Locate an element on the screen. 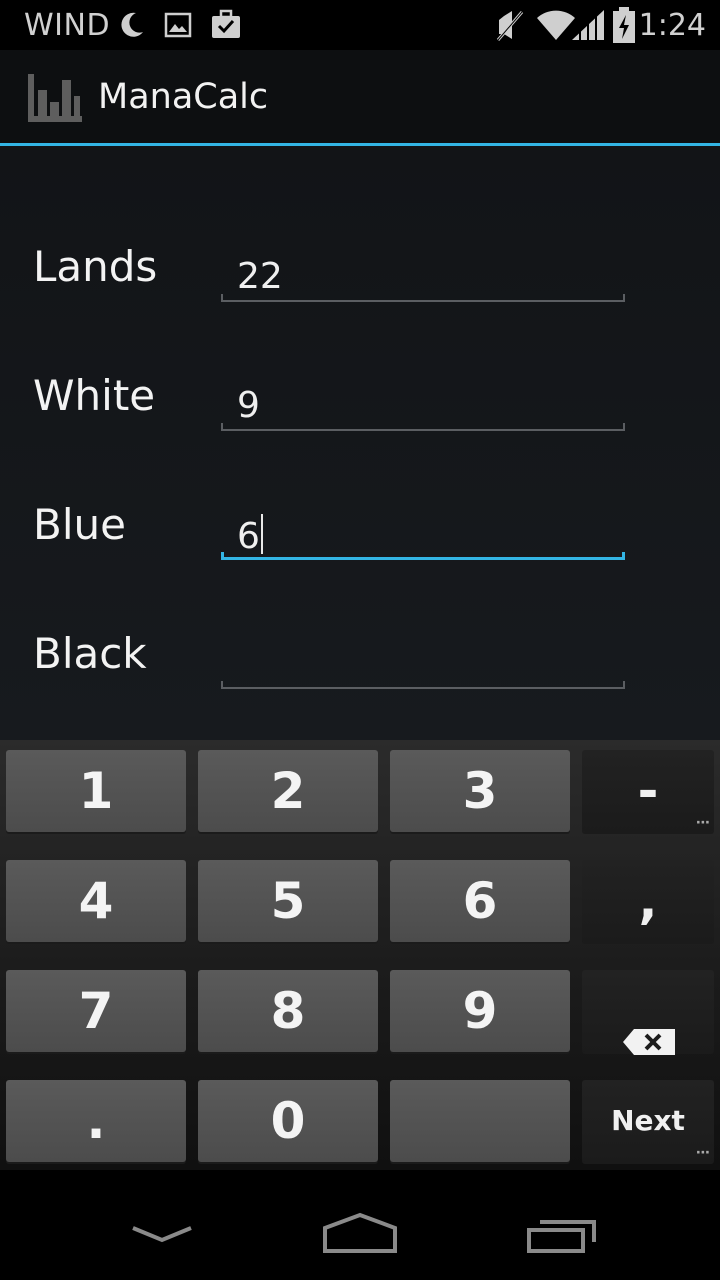 Image resolution: width=720 pixels, height=1280 pixels. backspace-key is located at coordinates (648, 1012).